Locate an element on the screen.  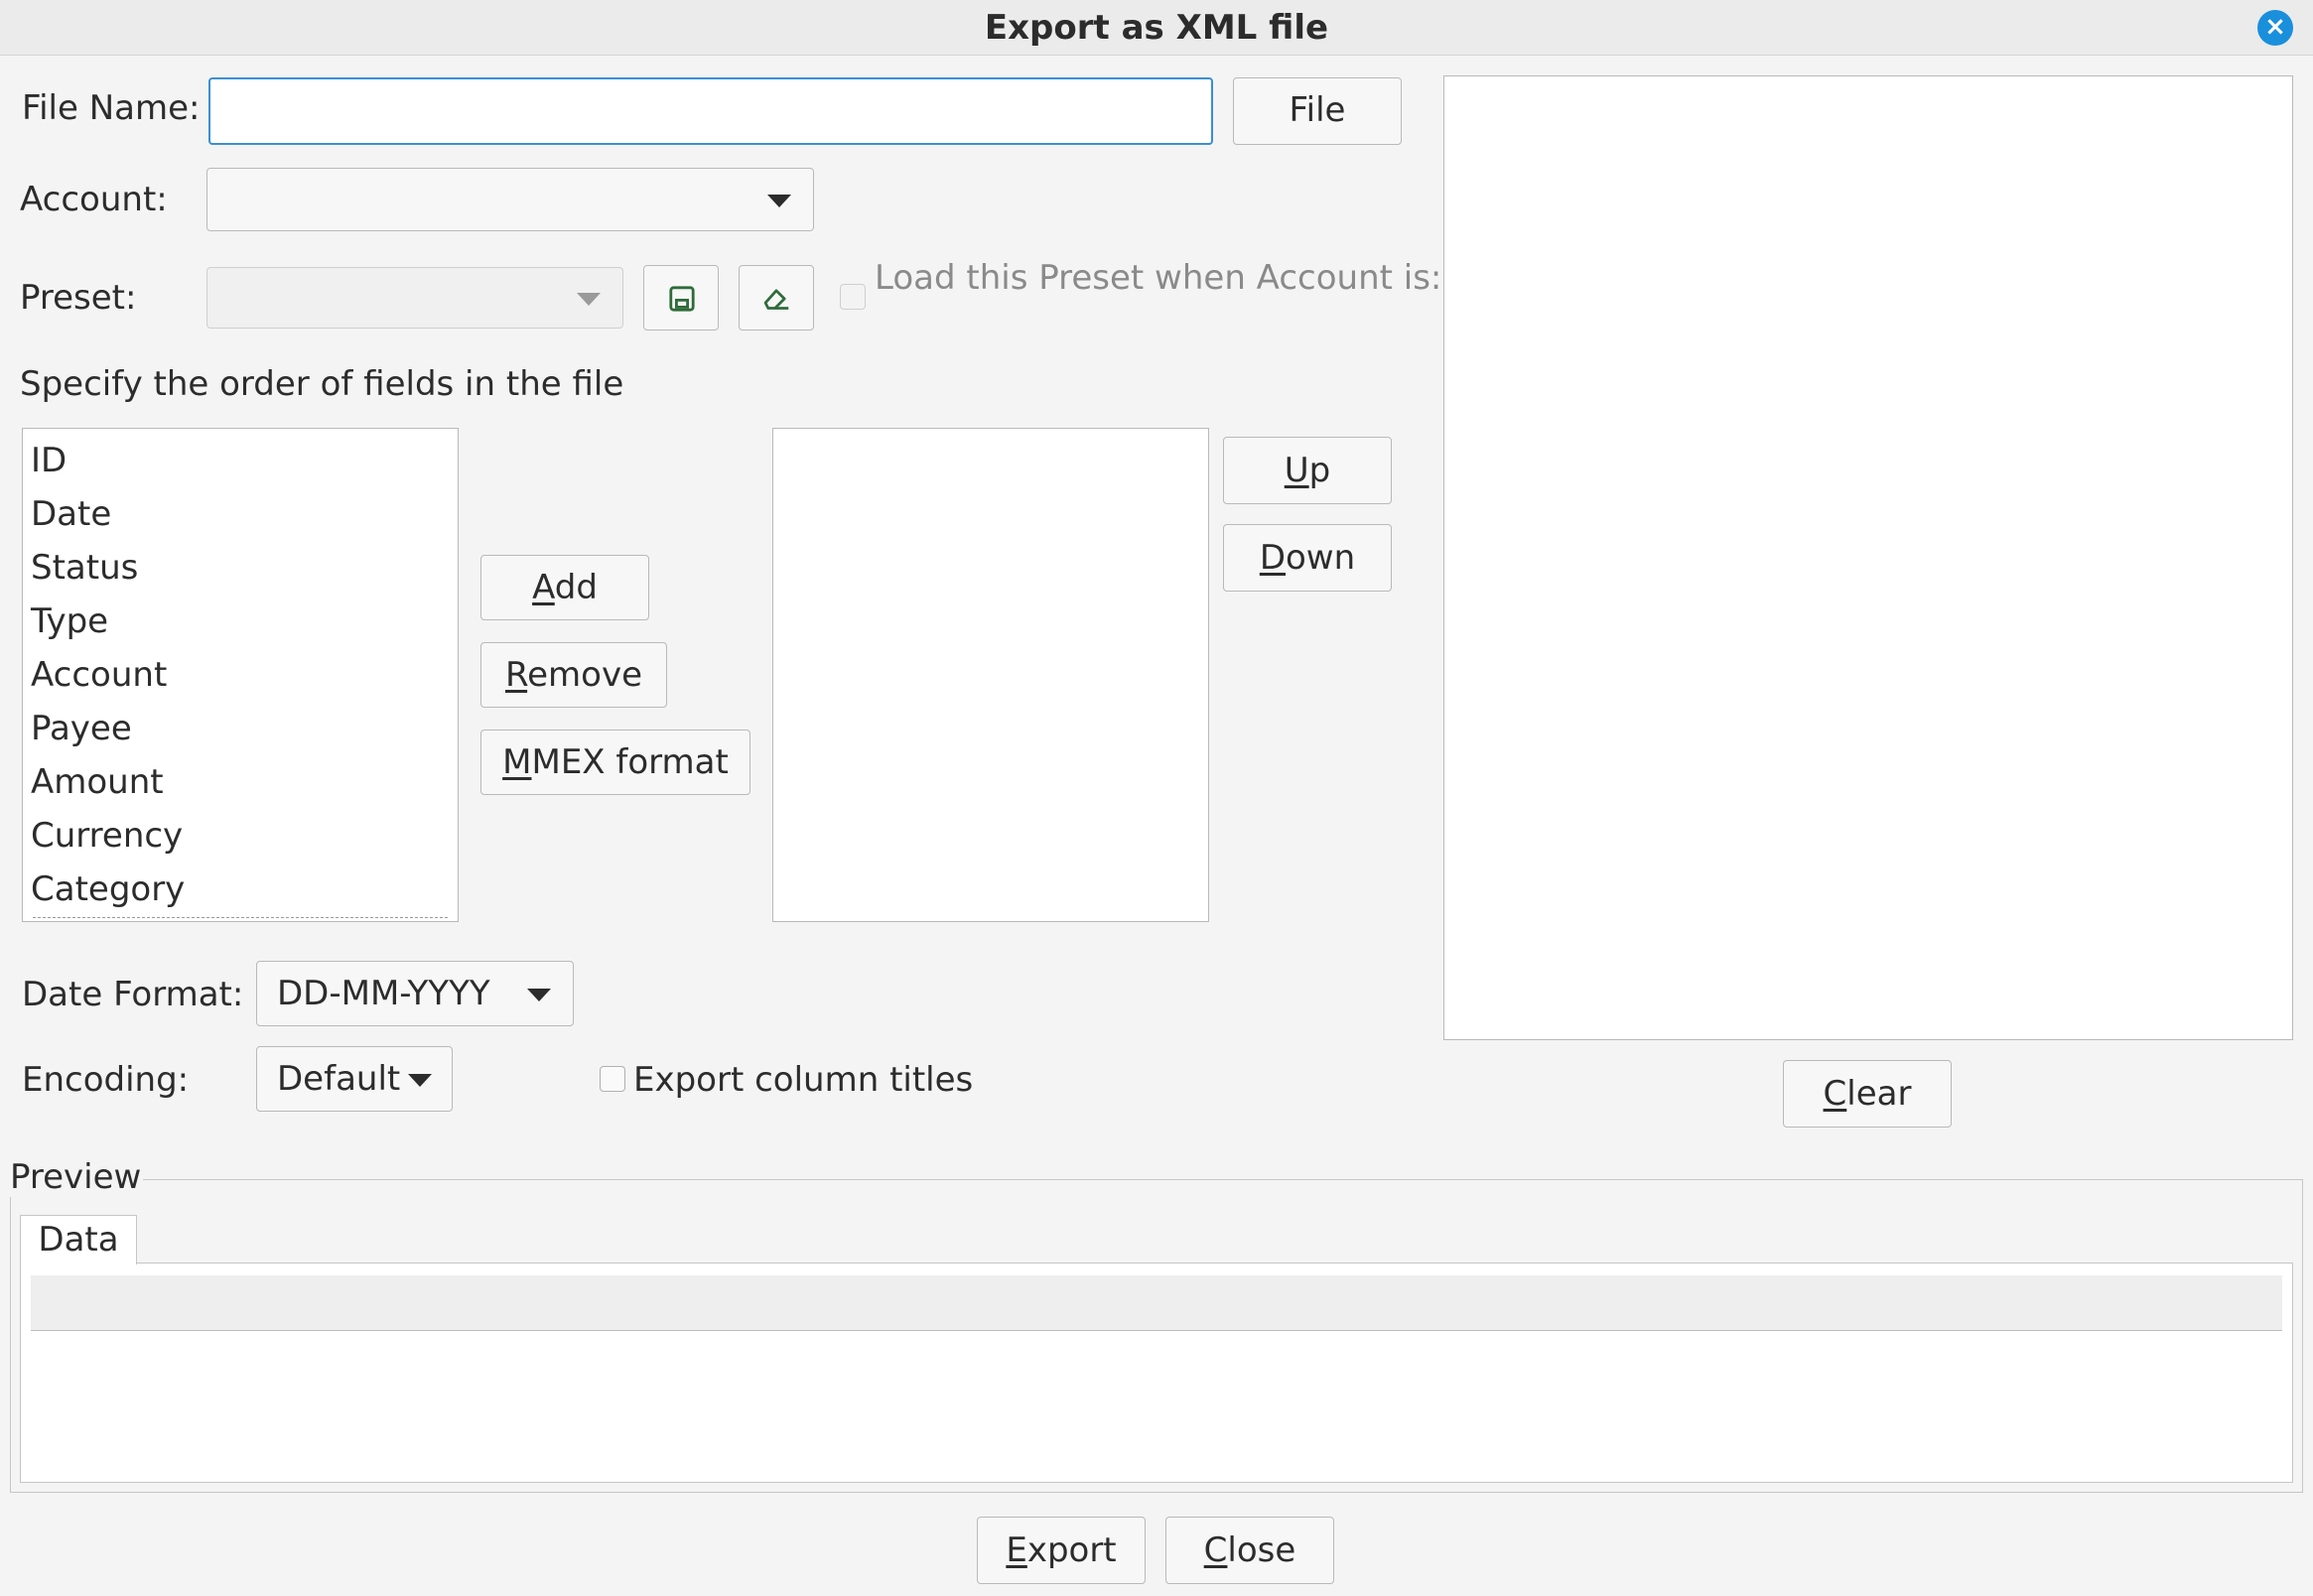
save-preset-button is located at coordinates (681, 298).